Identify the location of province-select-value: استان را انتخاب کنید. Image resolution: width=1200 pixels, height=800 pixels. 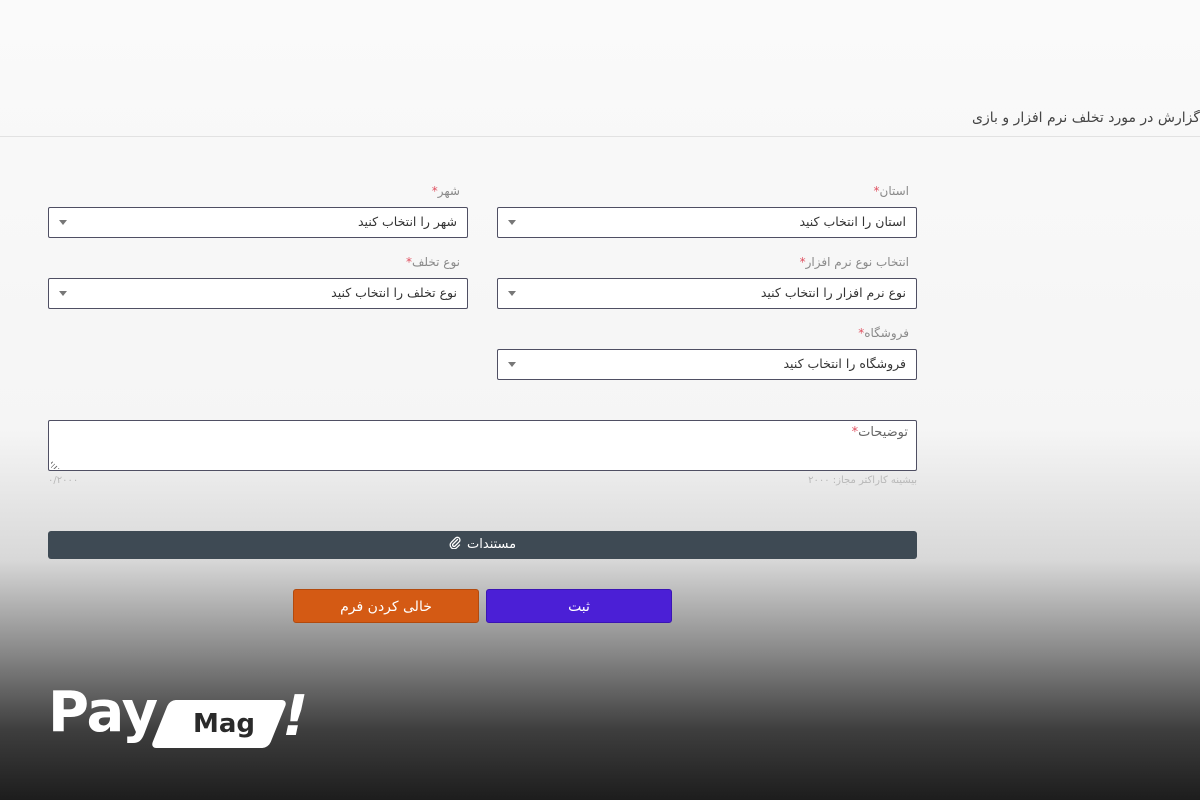
(852, 221).